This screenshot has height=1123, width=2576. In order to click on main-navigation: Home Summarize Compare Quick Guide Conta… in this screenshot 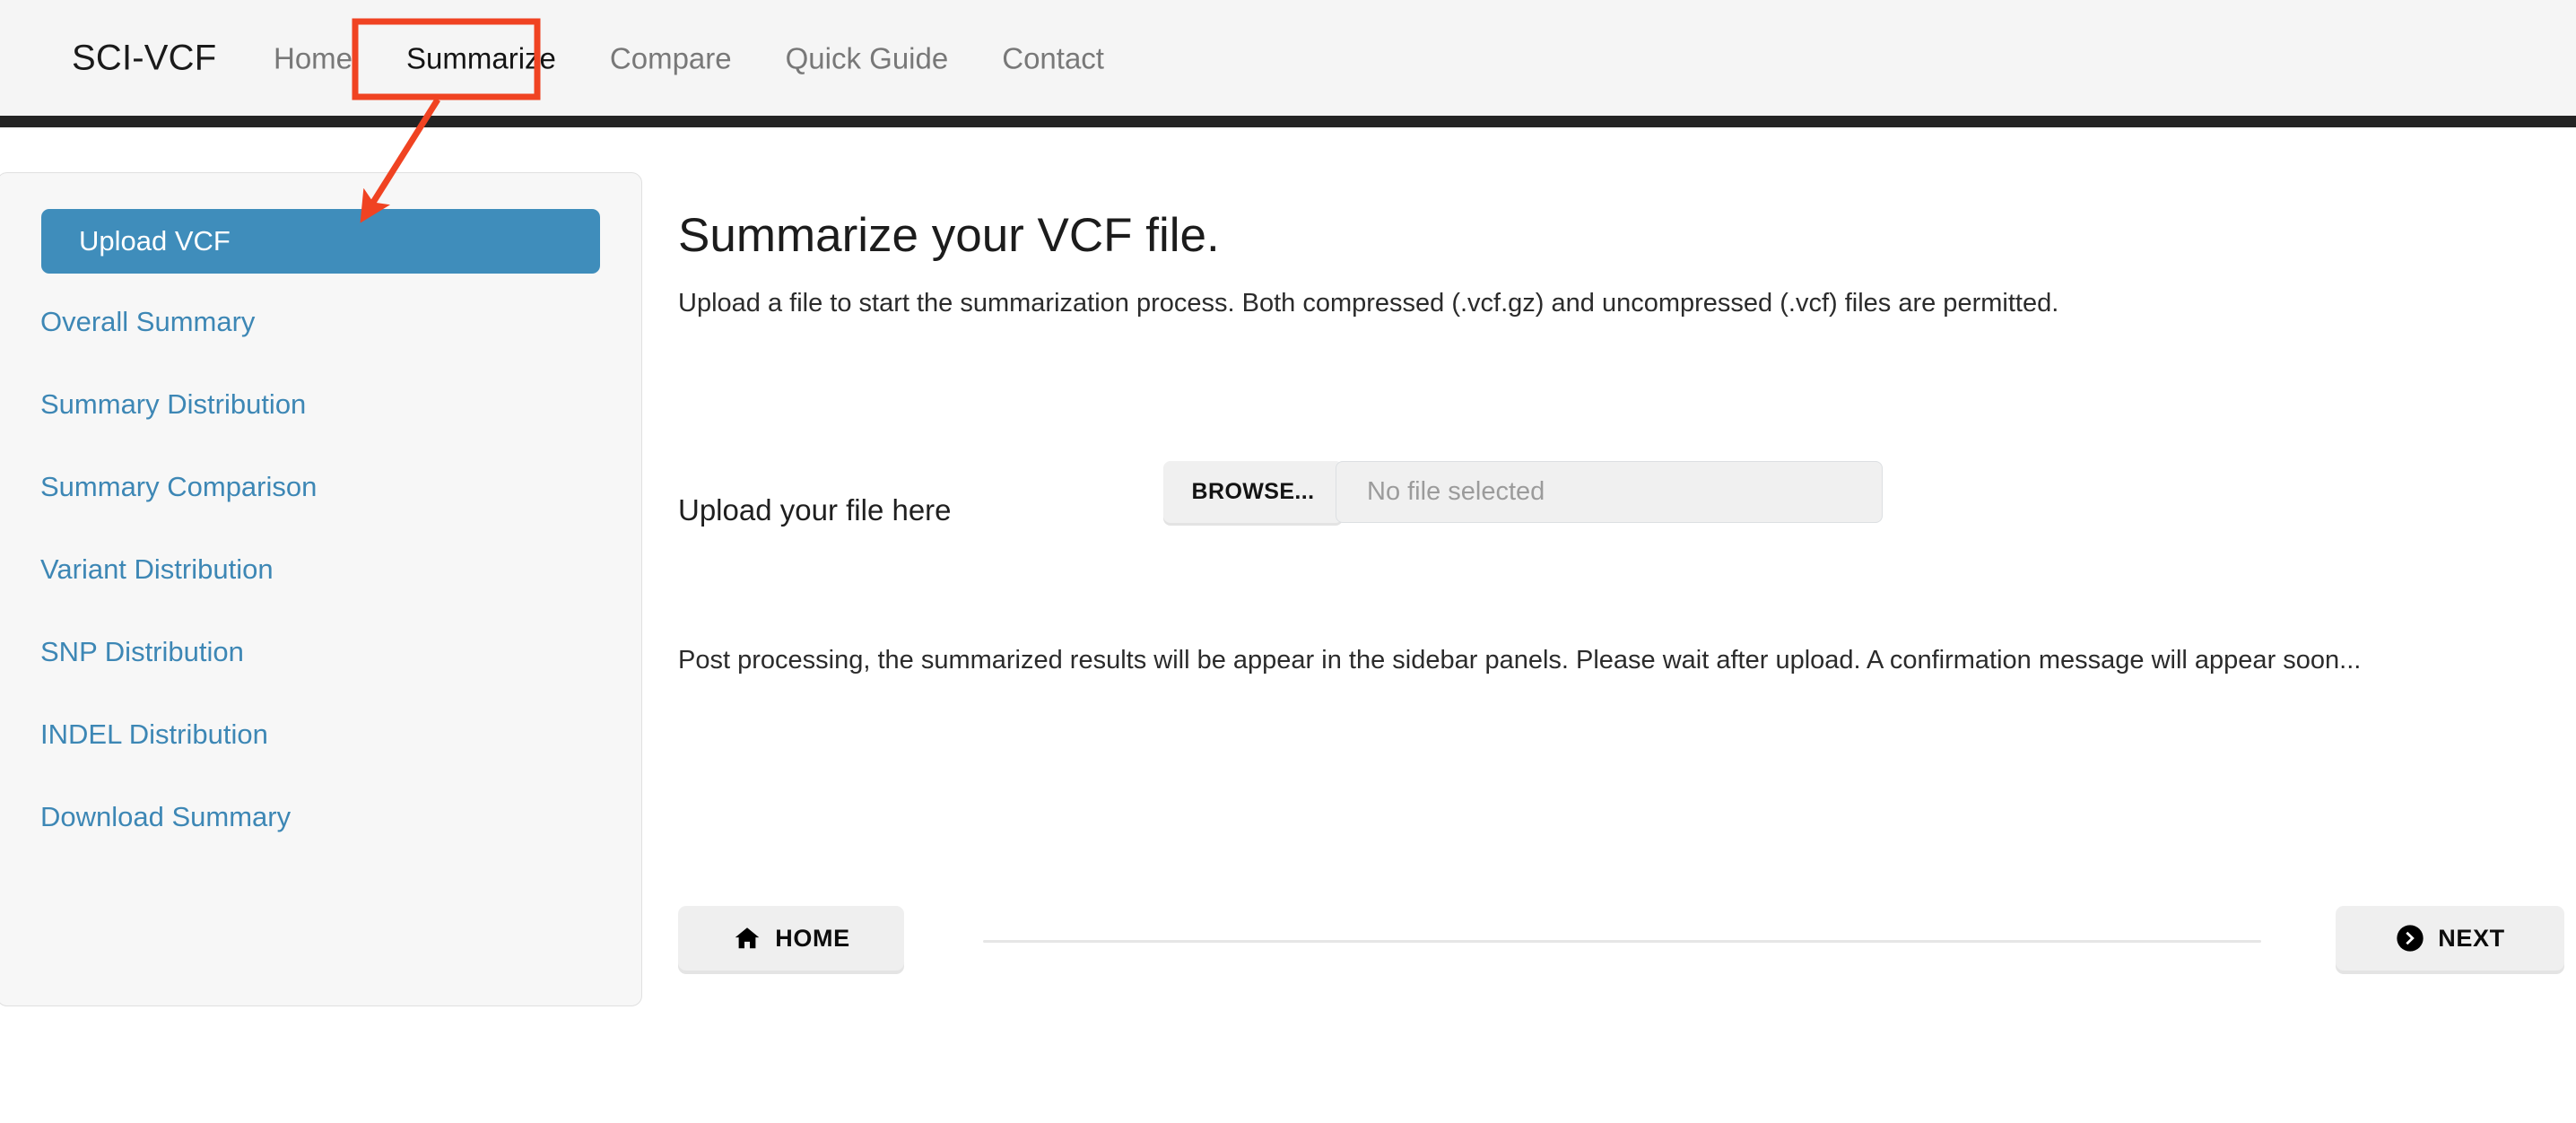, I will do `click(689, 58)`.